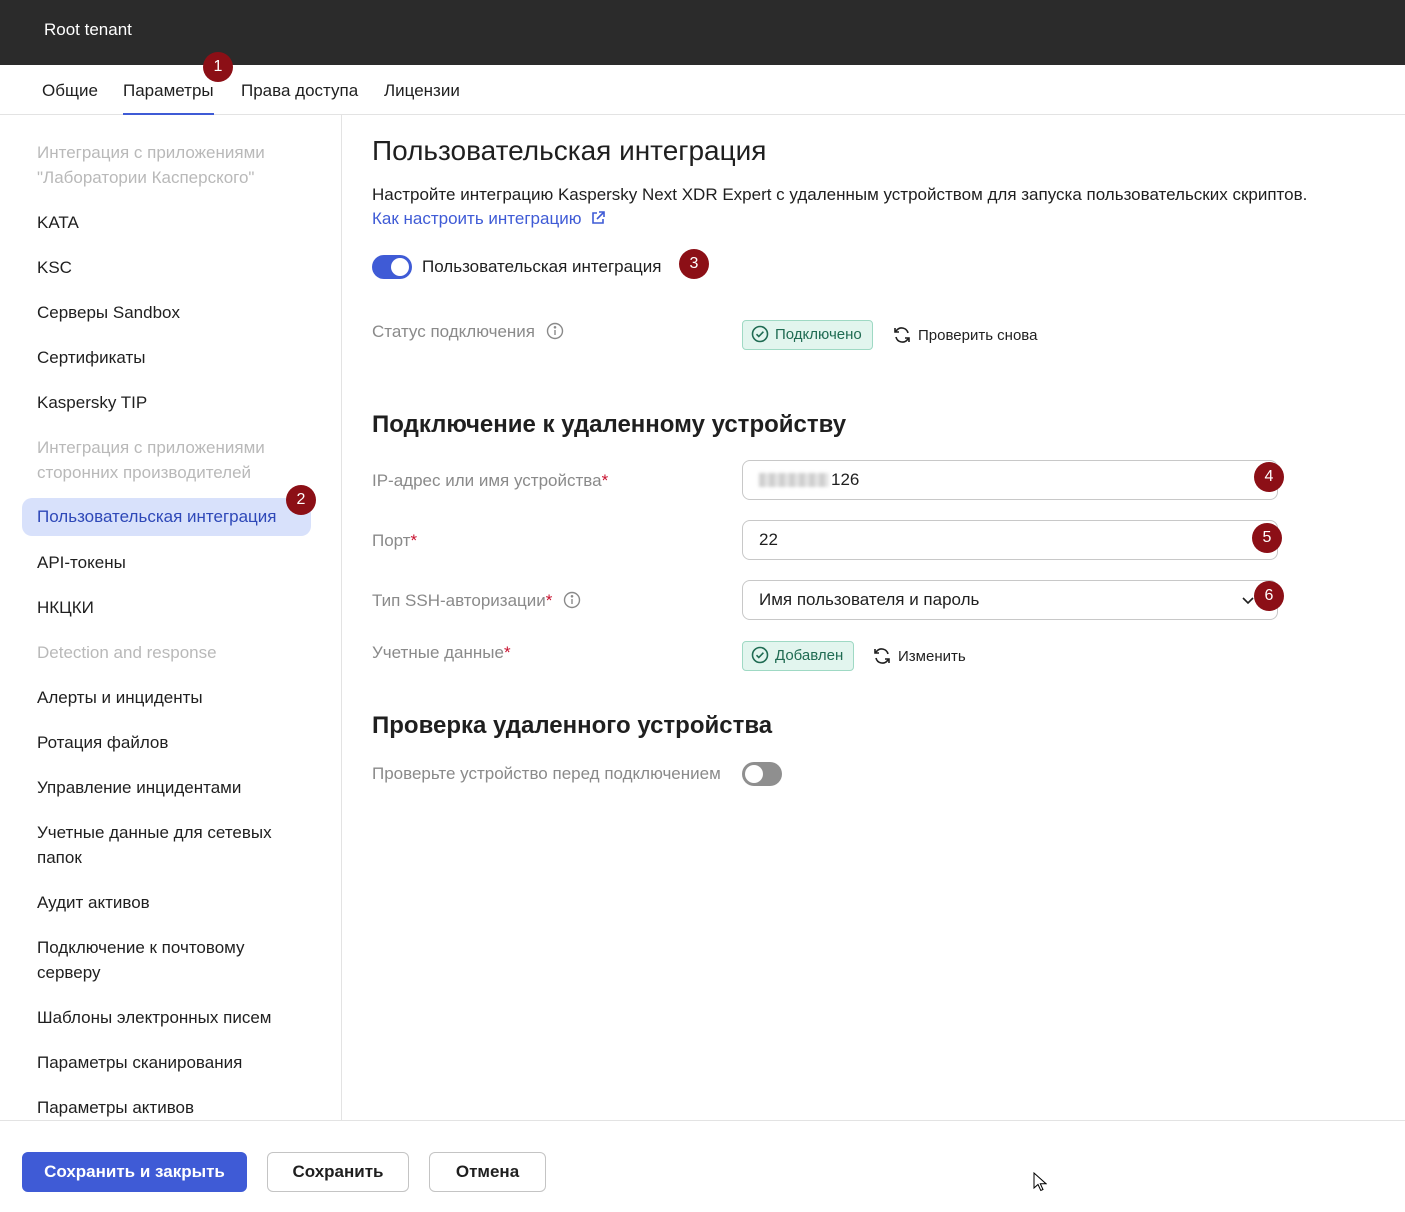 This screenshot has width=1405, height=1212. Describe the element at coordinates (809, 655) in the screenshot. I see `credentials-status-value: Добавлен` at that location.